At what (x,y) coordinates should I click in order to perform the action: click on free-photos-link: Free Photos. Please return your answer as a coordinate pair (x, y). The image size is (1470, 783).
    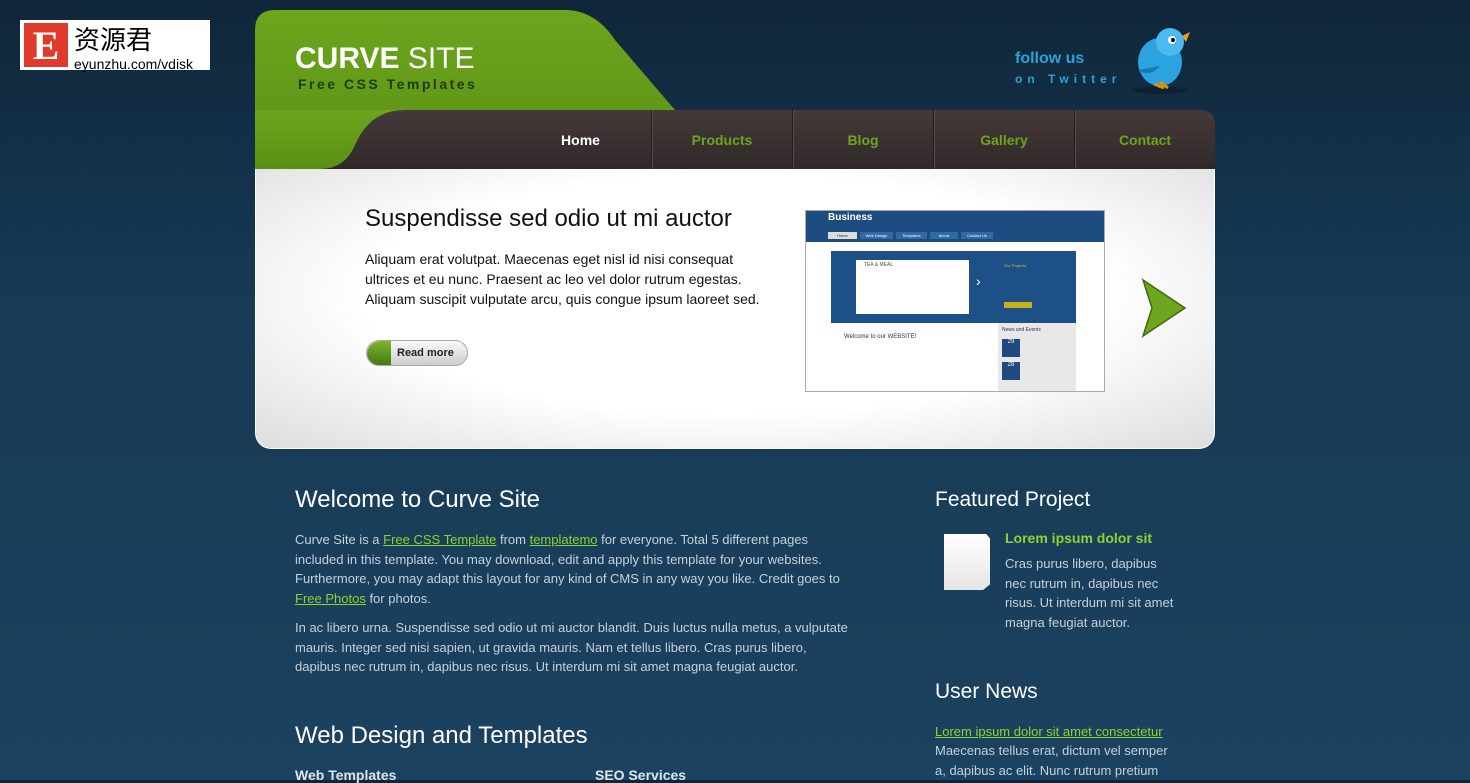
    Looking at the image, I should click on (330, 598).